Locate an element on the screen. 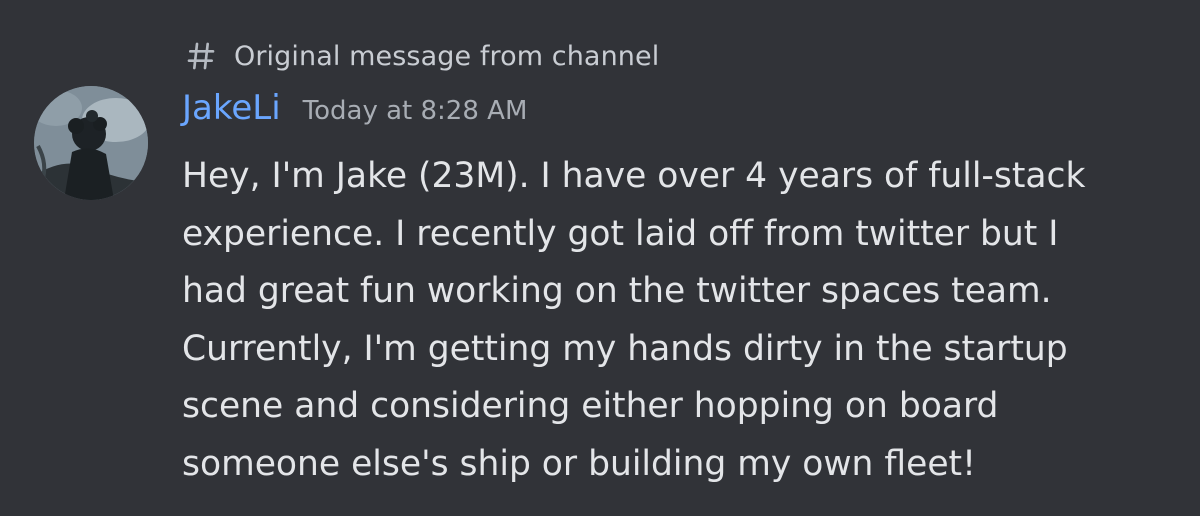 This screenshot has width=1200, height=516. hash-icon is located at coordinates (201, 56).